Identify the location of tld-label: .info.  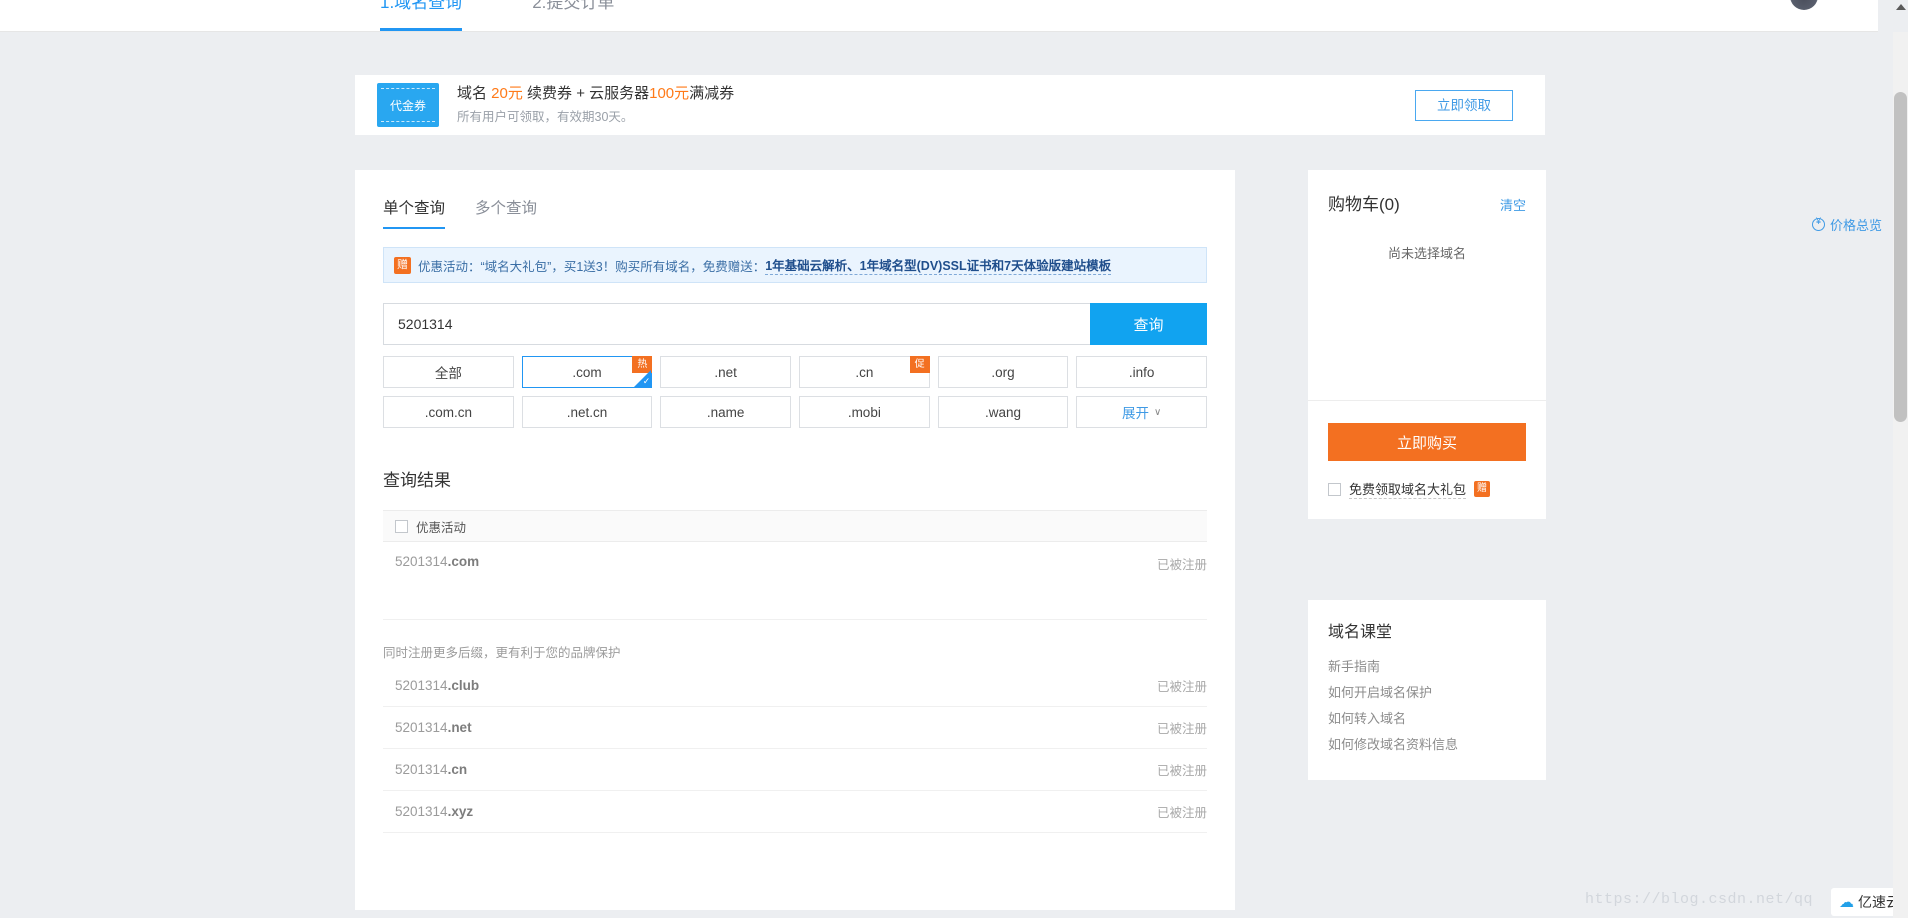
(1141, 372).